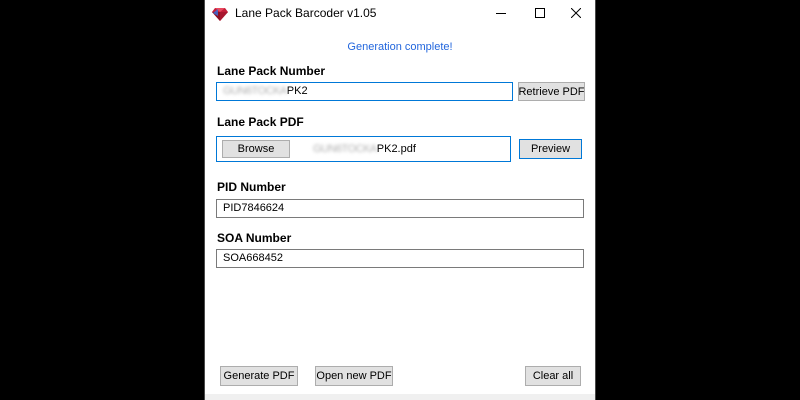  What do you see at coordinates (364, 91) in the screenshot?
I see `lane-pack-number-input: GUN6TOCKAPK2` at bounding box center [364, 91].